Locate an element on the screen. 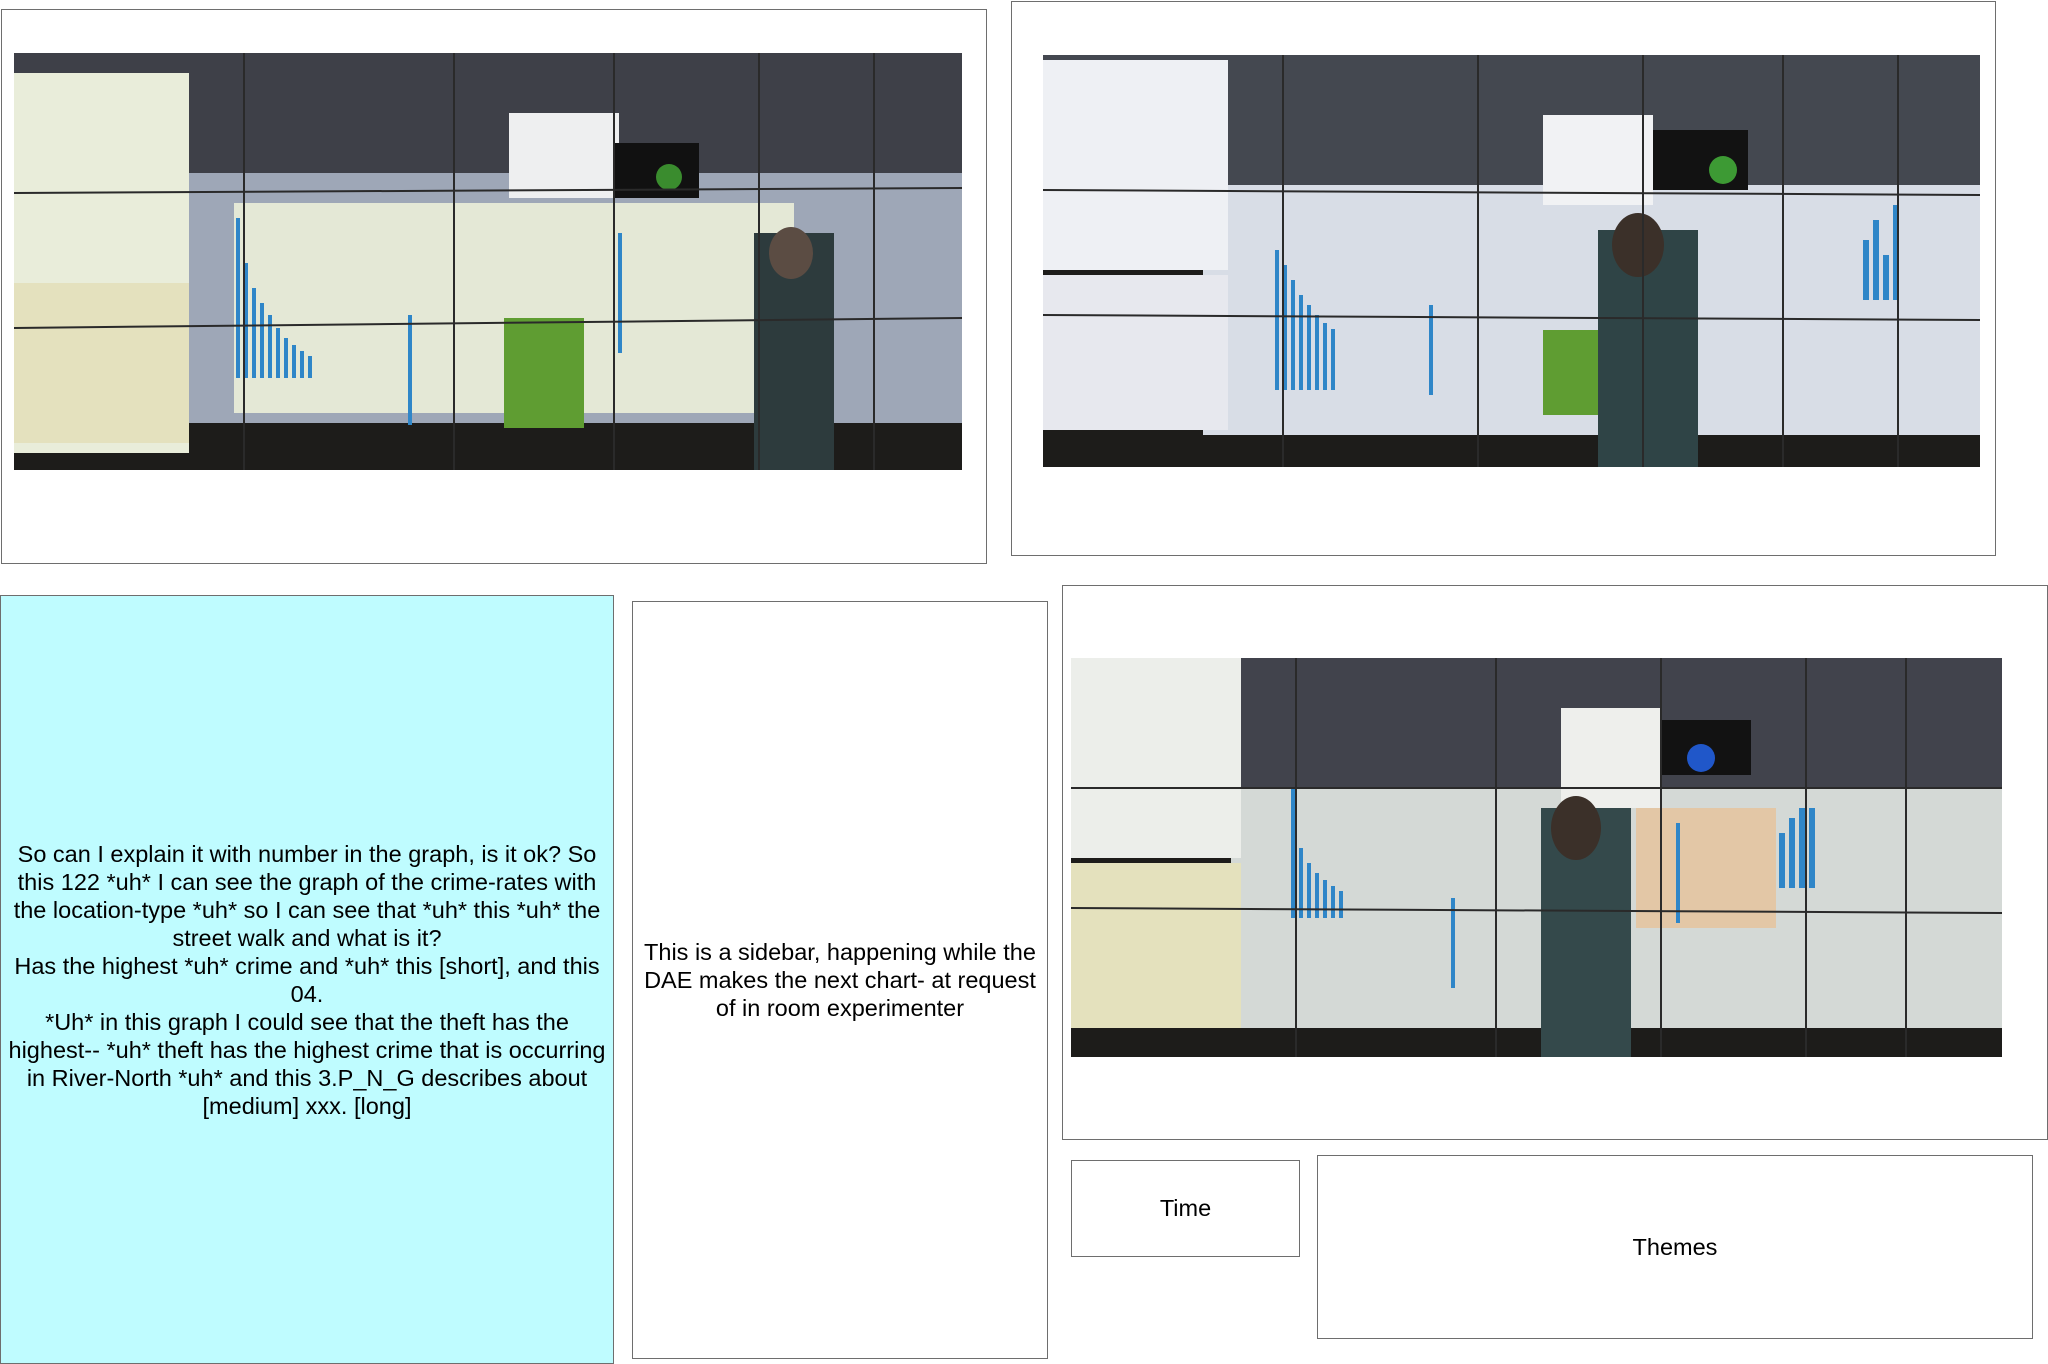 This screenshot has width=2048, height=1364. time-box: Time is located at coordinates (1185, 1208).